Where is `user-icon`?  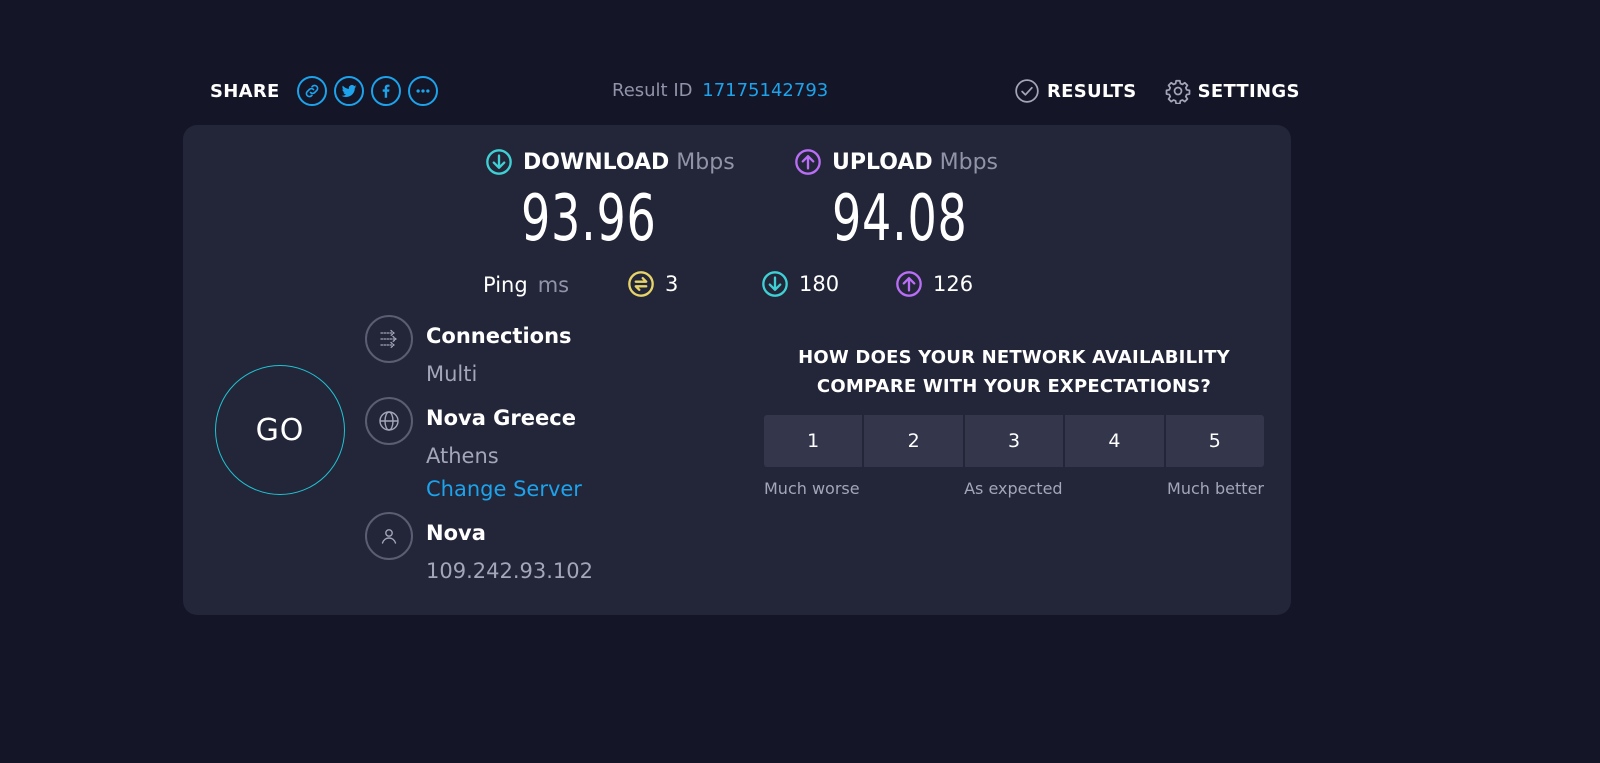 user-icon is located at coordinates (389, 536).